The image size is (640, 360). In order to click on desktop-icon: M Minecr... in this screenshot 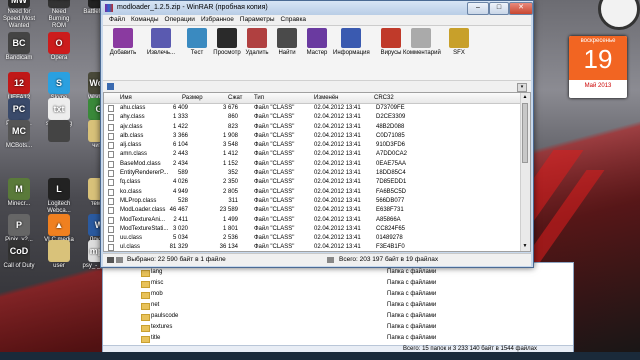, I will do `click(19, 193)`.